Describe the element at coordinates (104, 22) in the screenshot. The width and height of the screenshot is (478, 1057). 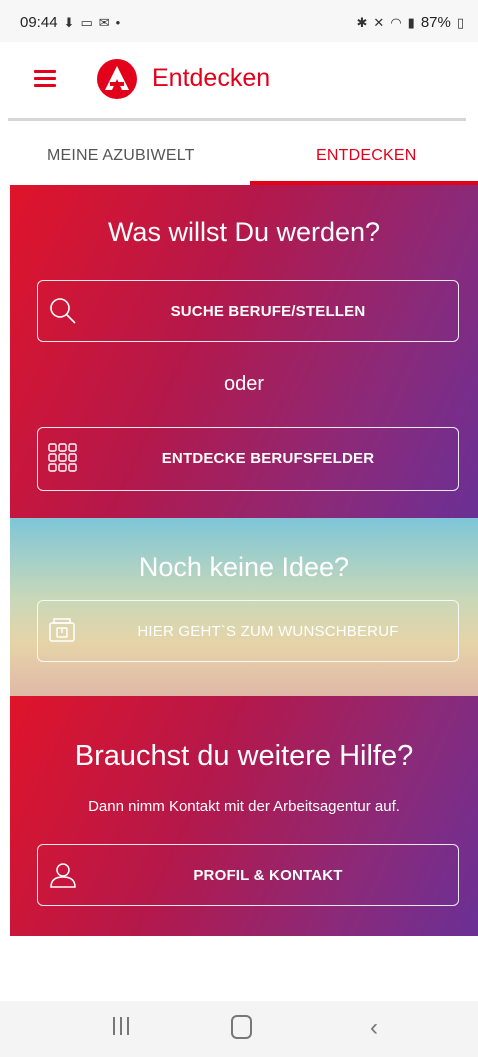
I see `mail-icon: ✉` at that location.